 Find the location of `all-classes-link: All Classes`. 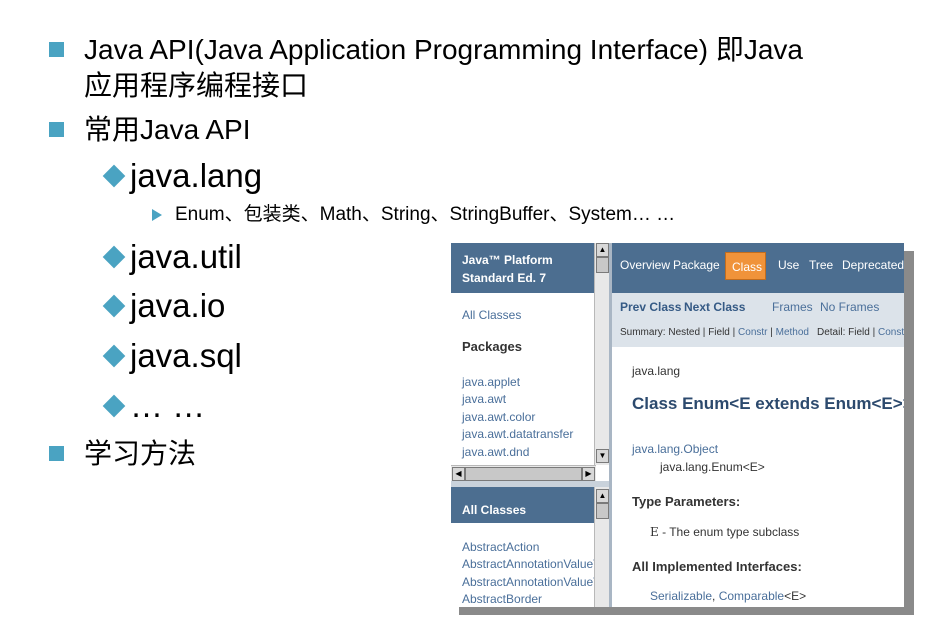

all-classes-link: All Classes is located at coordinates (491, 315).